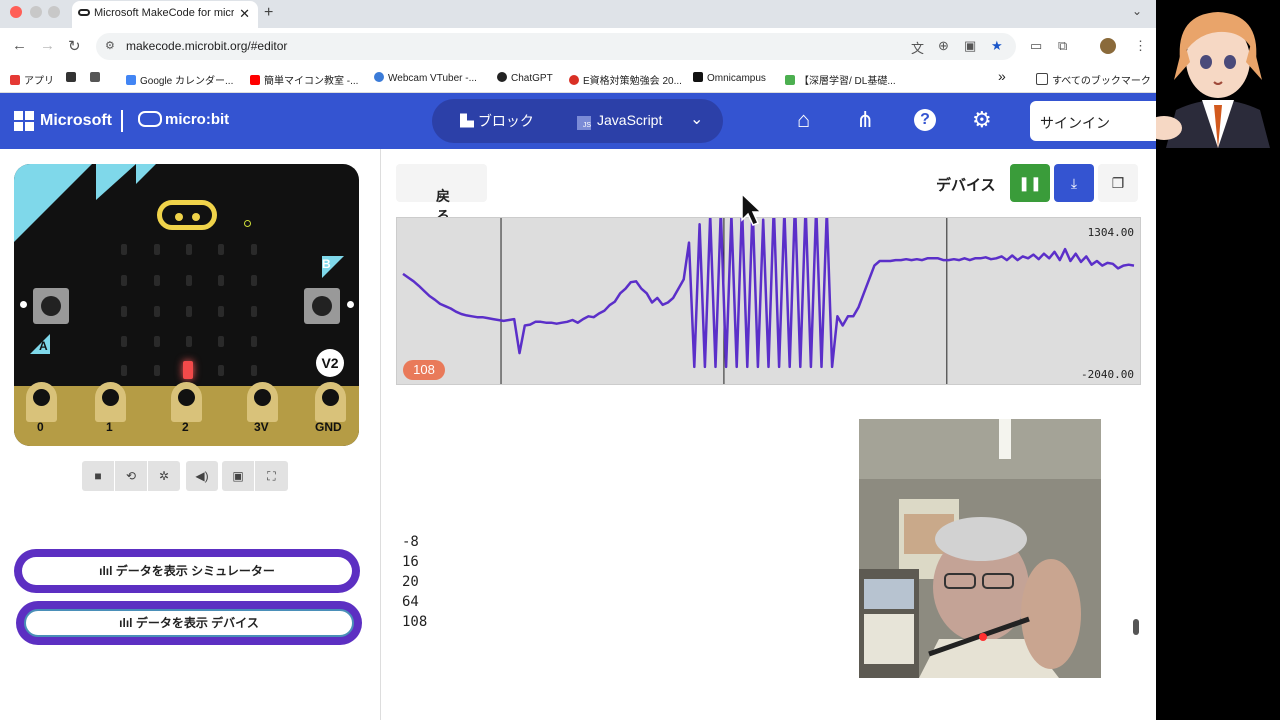 The height and width of the screenshot is (720, 1280). What do you see at coordinates (244, 14) in the screenshot?
I see `close-tab-icon: ✕` at bounding box center [244, 14].